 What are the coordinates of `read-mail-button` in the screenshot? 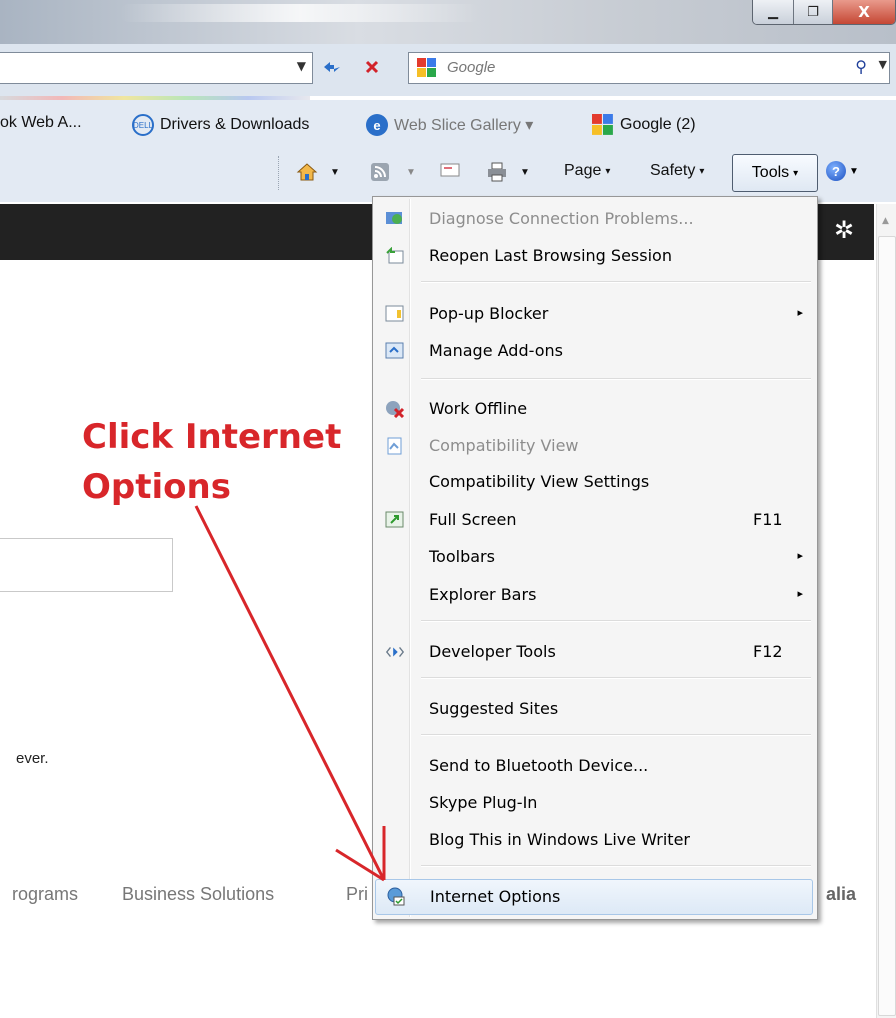 It's located at (450, 170).